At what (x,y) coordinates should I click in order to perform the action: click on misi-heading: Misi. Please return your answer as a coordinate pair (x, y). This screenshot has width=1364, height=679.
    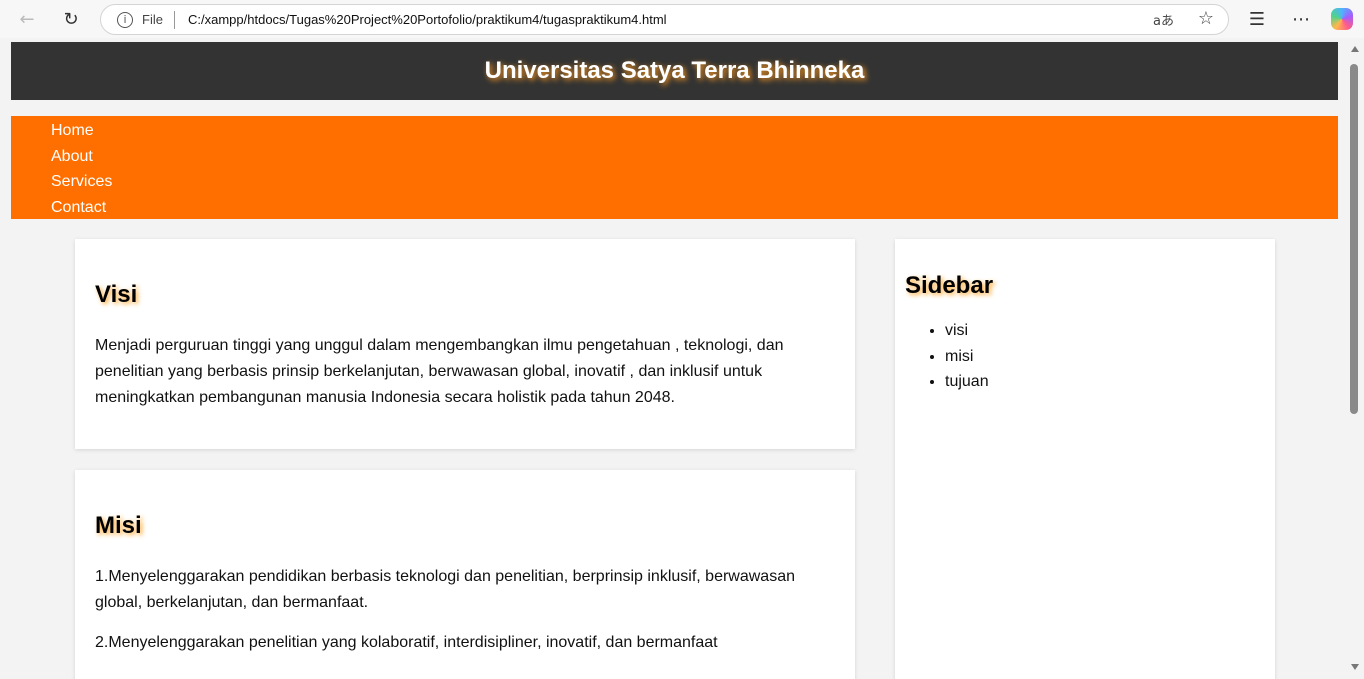
    Looking at the image, I should click on (118, 525).